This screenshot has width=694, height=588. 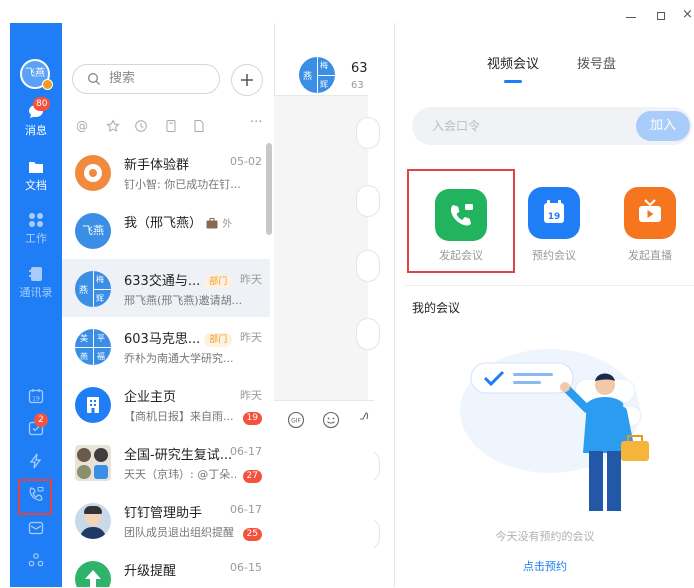 I want to click on tab-dial-pad: 拨号盘, so click(x=596, y=62).